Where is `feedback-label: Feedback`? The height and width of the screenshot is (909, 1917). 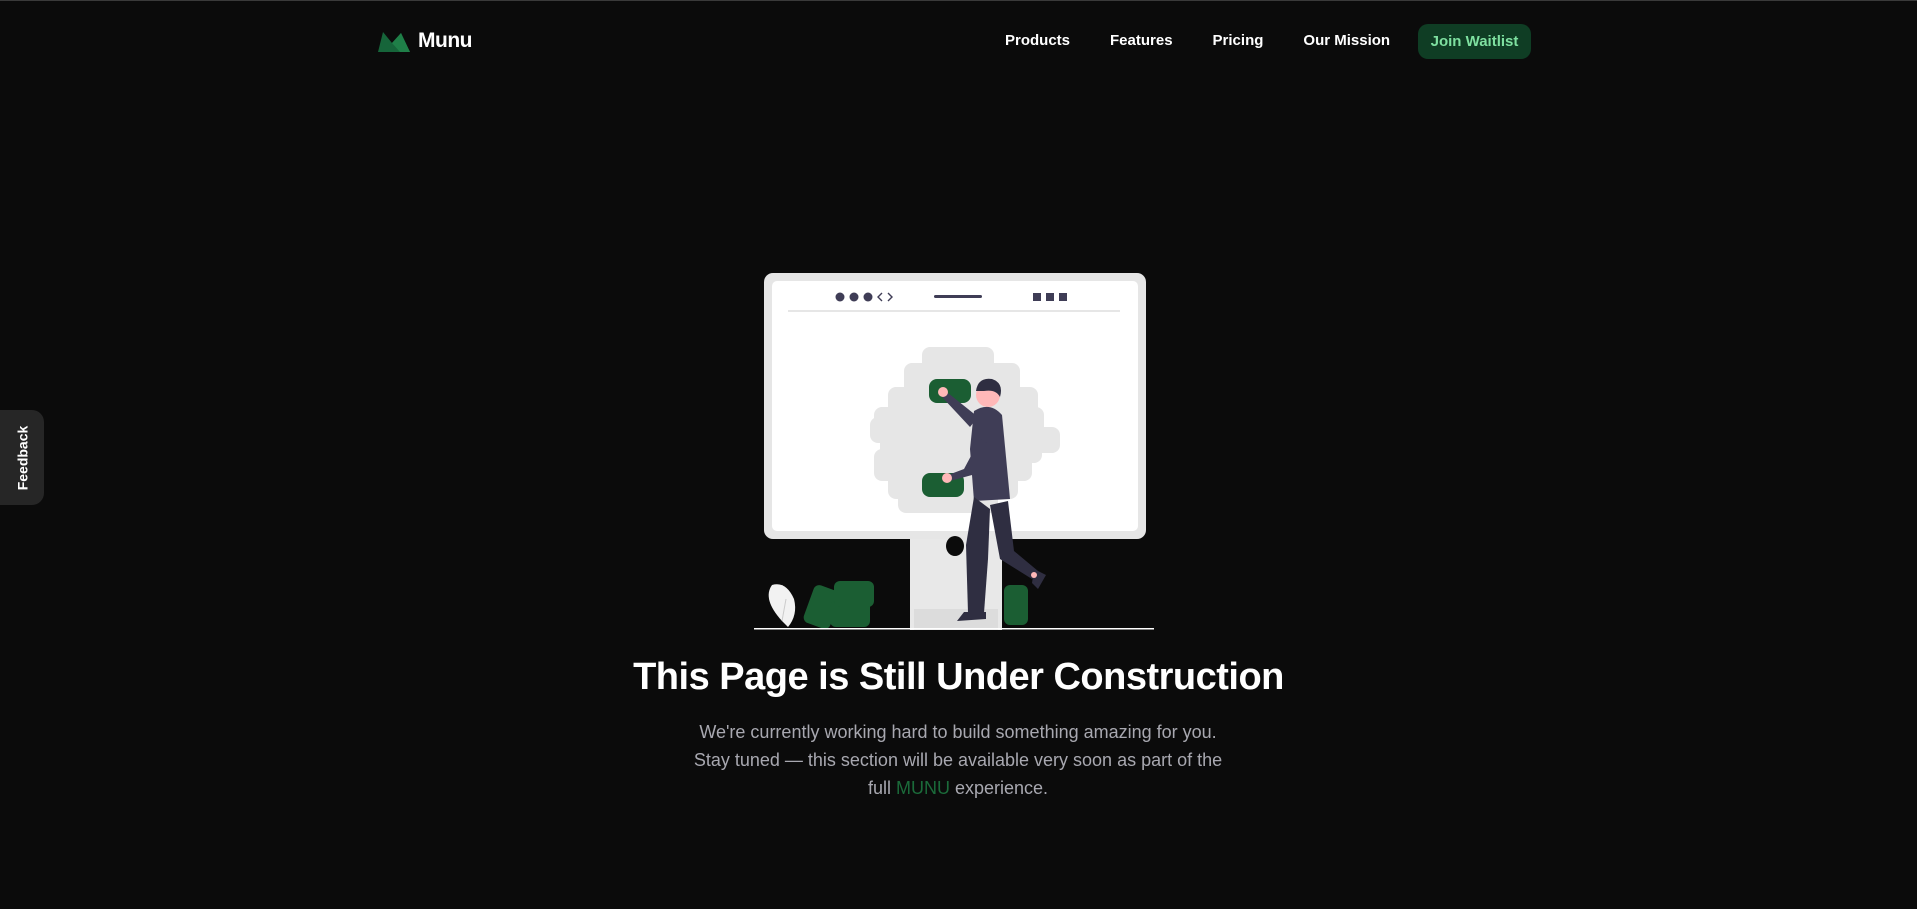
feedback-label: Feedback is located at coordinates (22, 457).